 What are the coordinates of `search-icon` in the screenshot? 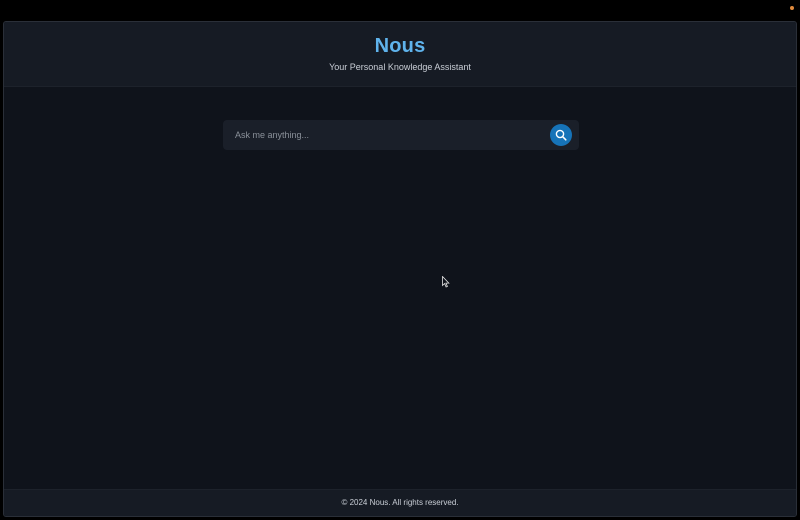 It's located at (561, 135).